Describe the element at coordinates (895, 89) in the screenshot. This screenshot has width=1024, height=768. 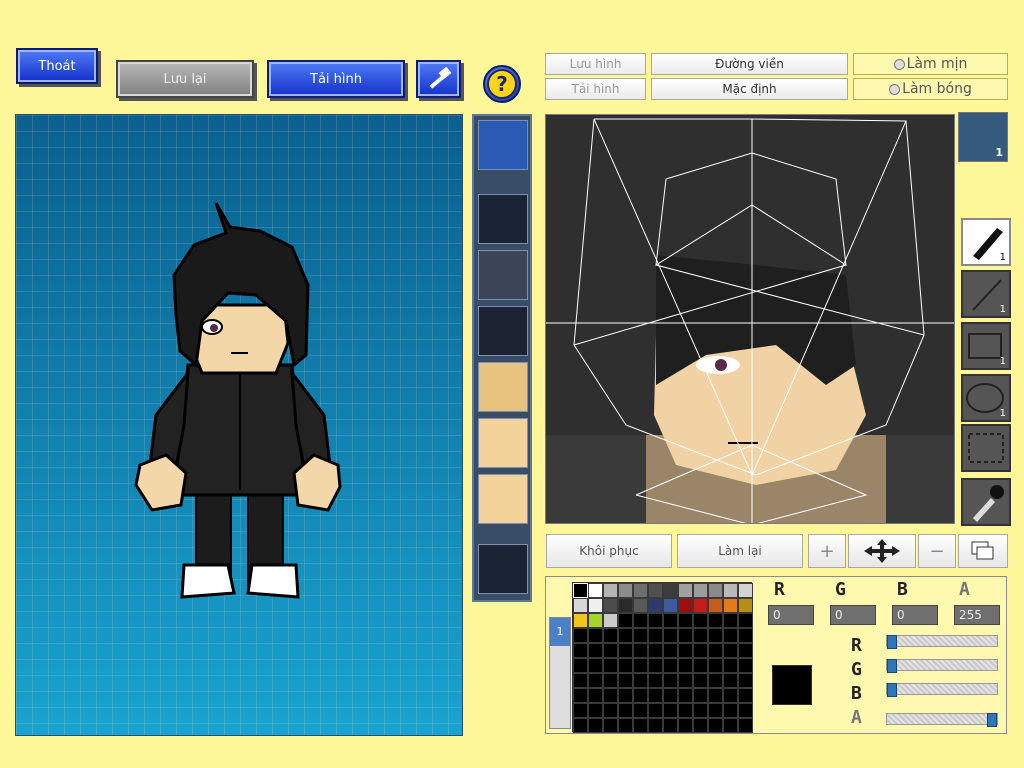
I see `shade-radio` at that location.